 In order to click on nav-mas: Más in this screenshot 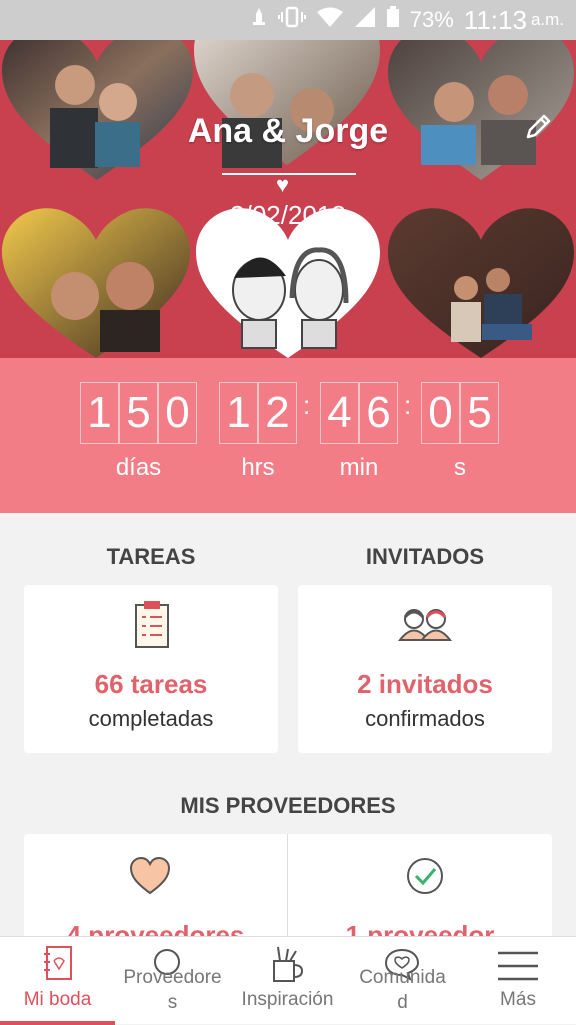, I will do `click(518, 981)`.